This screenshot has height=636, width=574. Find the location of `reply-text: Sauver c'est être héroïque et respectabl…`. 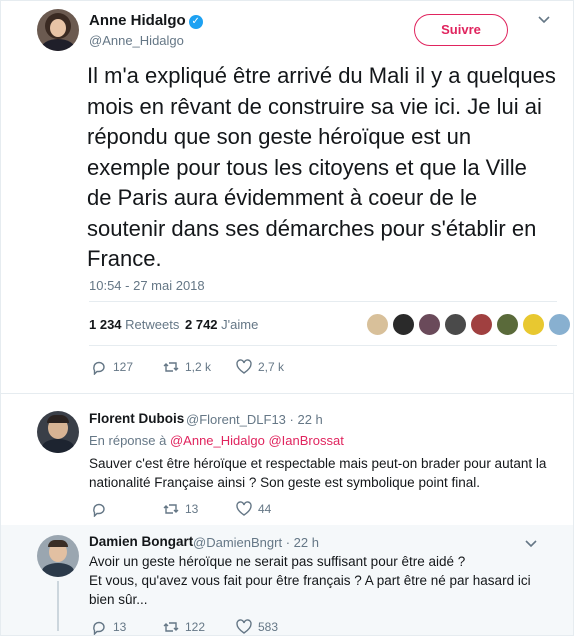

reply-text: Sauver c'est être héroïque et respectabl… is located at coordinates (318, 473).